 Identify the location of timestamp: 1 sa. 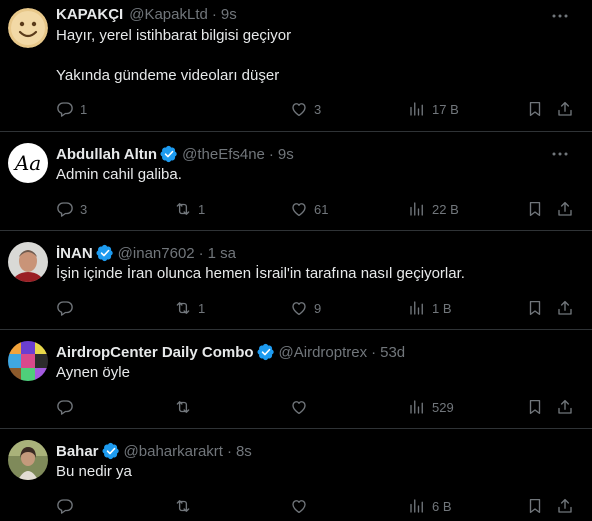
(222, 253).